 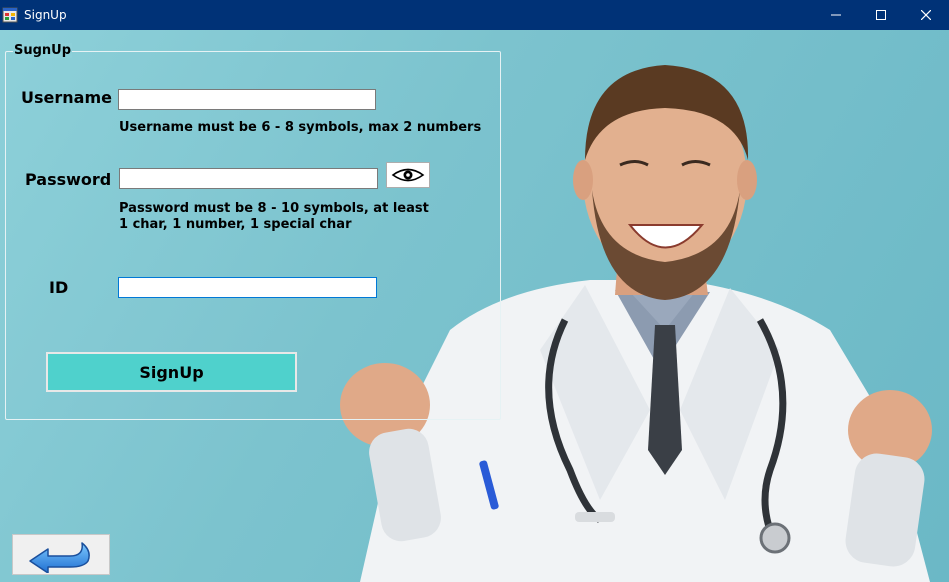 I want to click on maximize-icon, so click(x=881, y=15).